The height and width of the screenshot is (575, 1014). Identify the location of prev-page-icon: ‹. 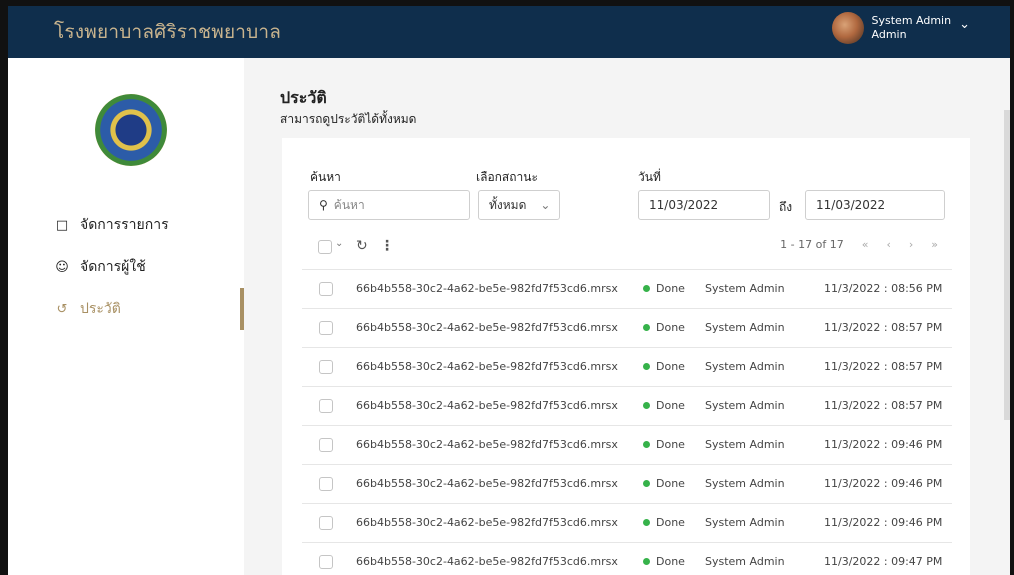
(888, 244).